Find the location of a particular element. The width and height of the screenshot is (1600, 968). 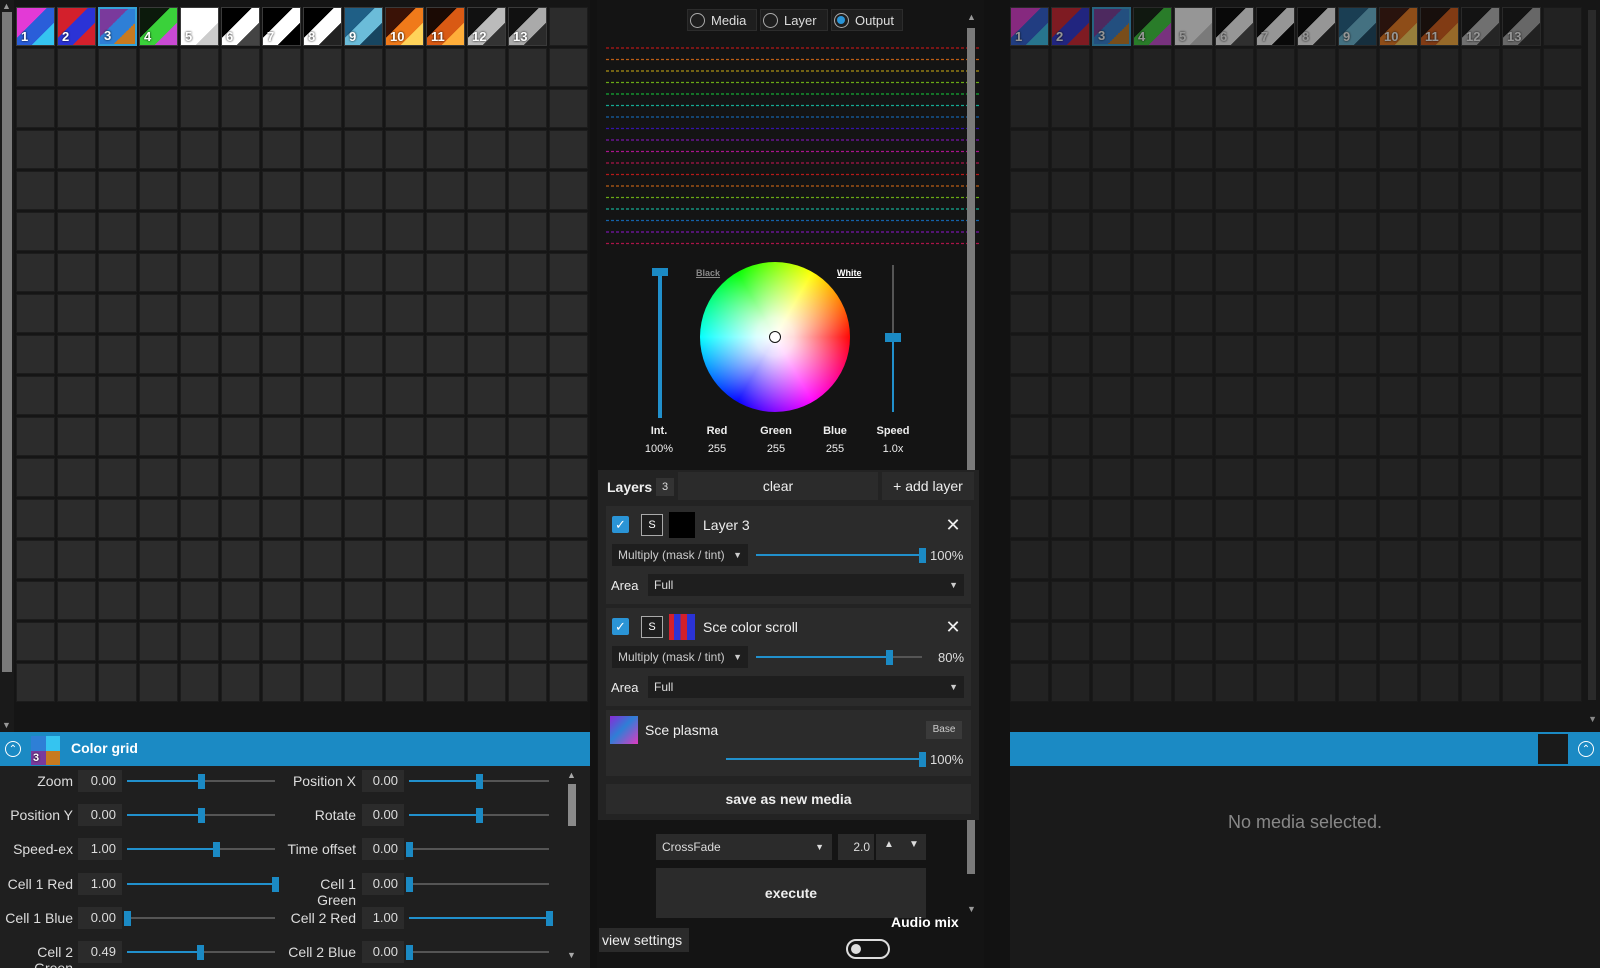

clear-button: clear is located at coordinates (778, 486).